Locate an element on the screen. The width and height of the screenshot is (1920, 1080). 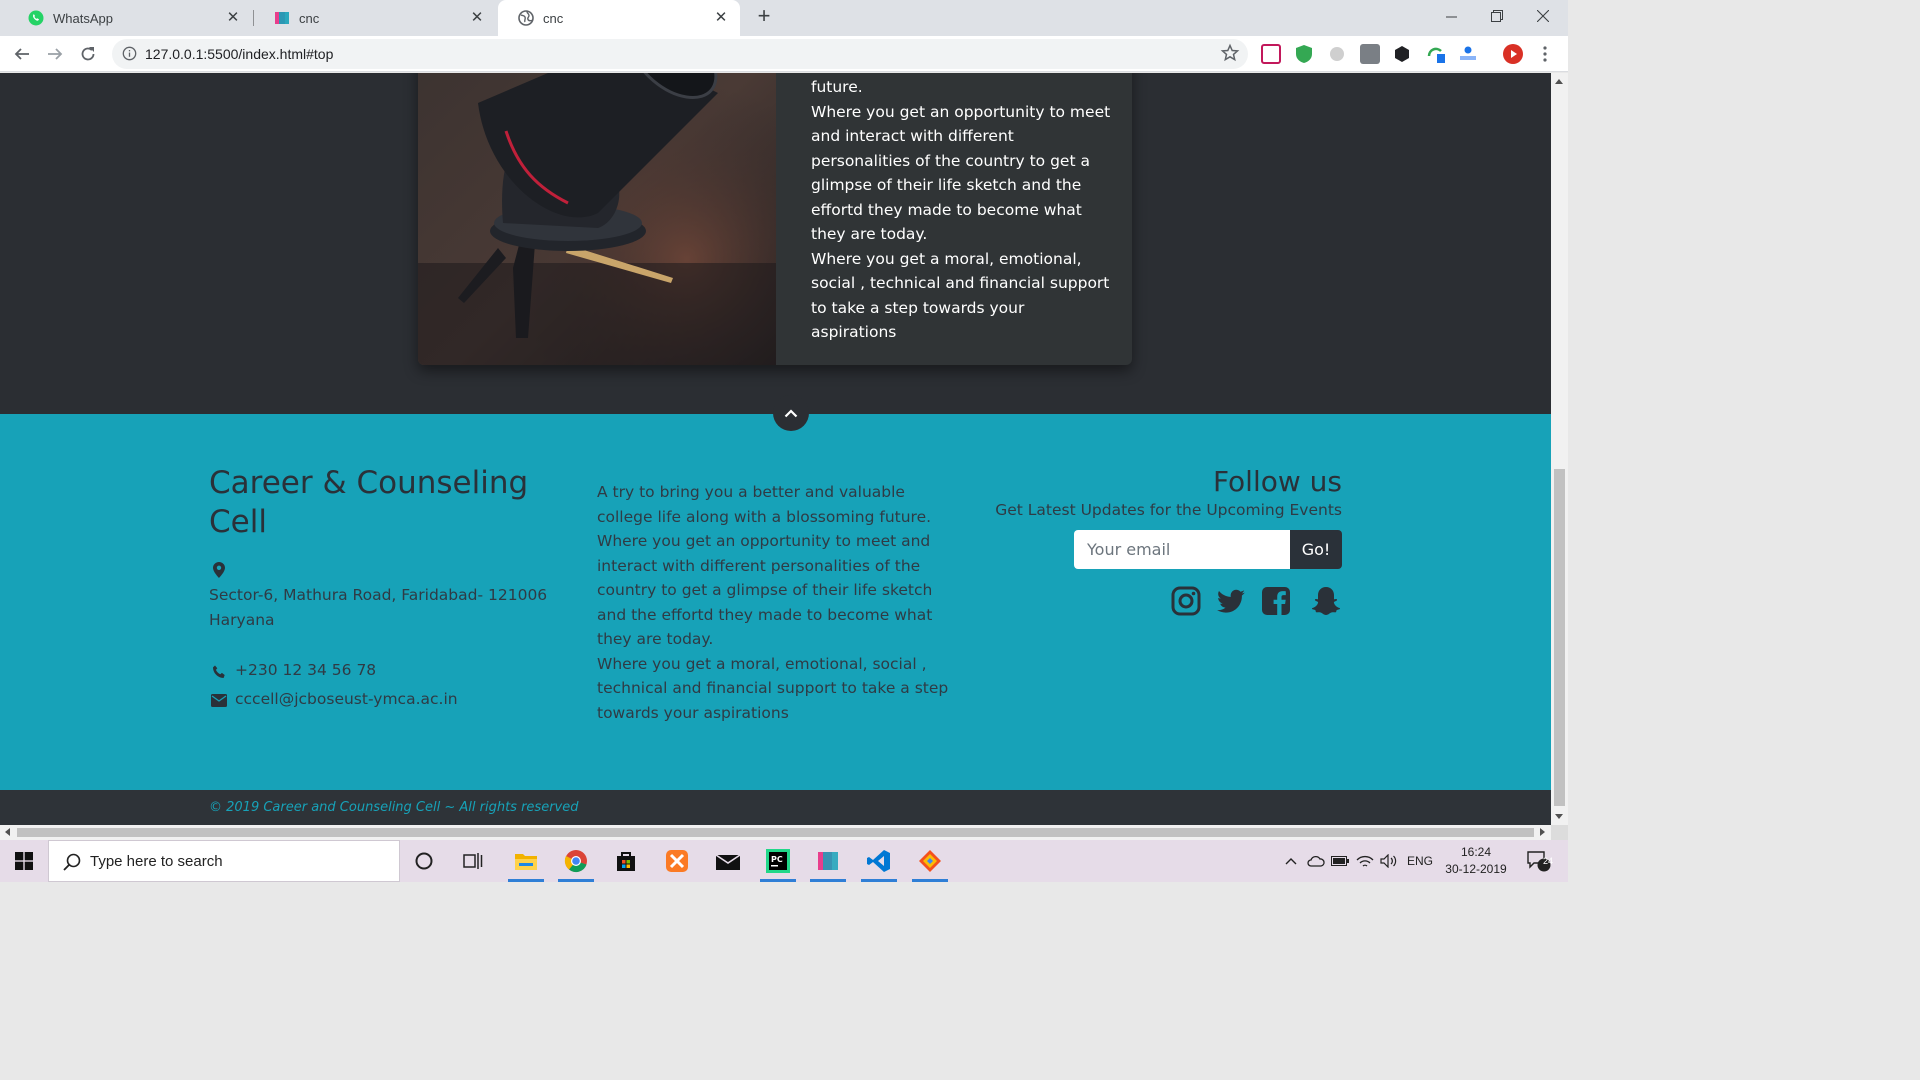
email-input is located at coordinates (1182, 549).